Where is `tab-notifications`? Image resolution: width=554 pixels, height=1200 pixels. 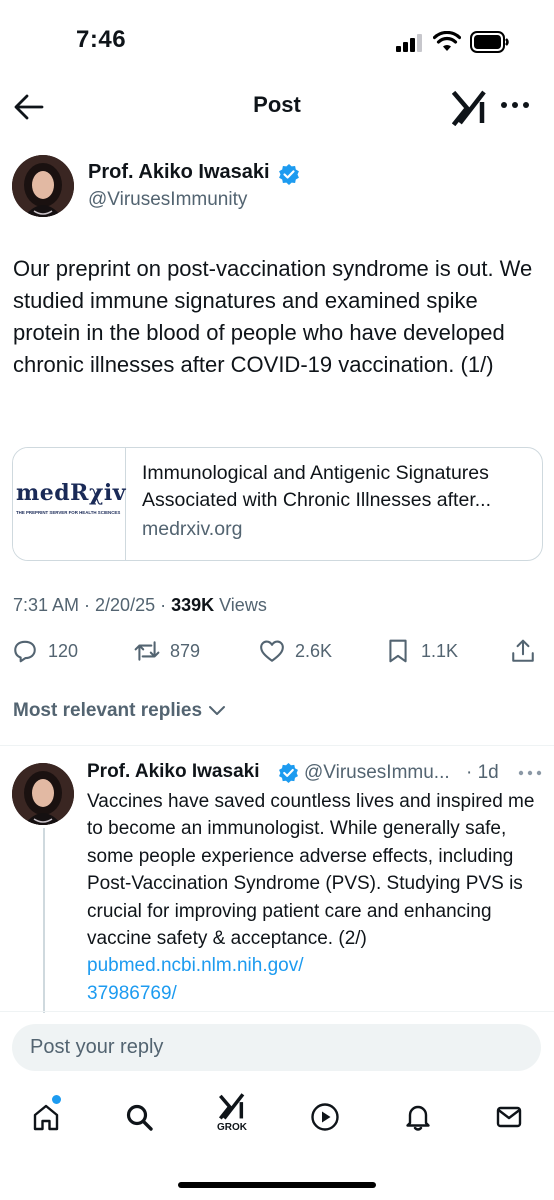
tab-notifications is located at coordinates (418, 1117).